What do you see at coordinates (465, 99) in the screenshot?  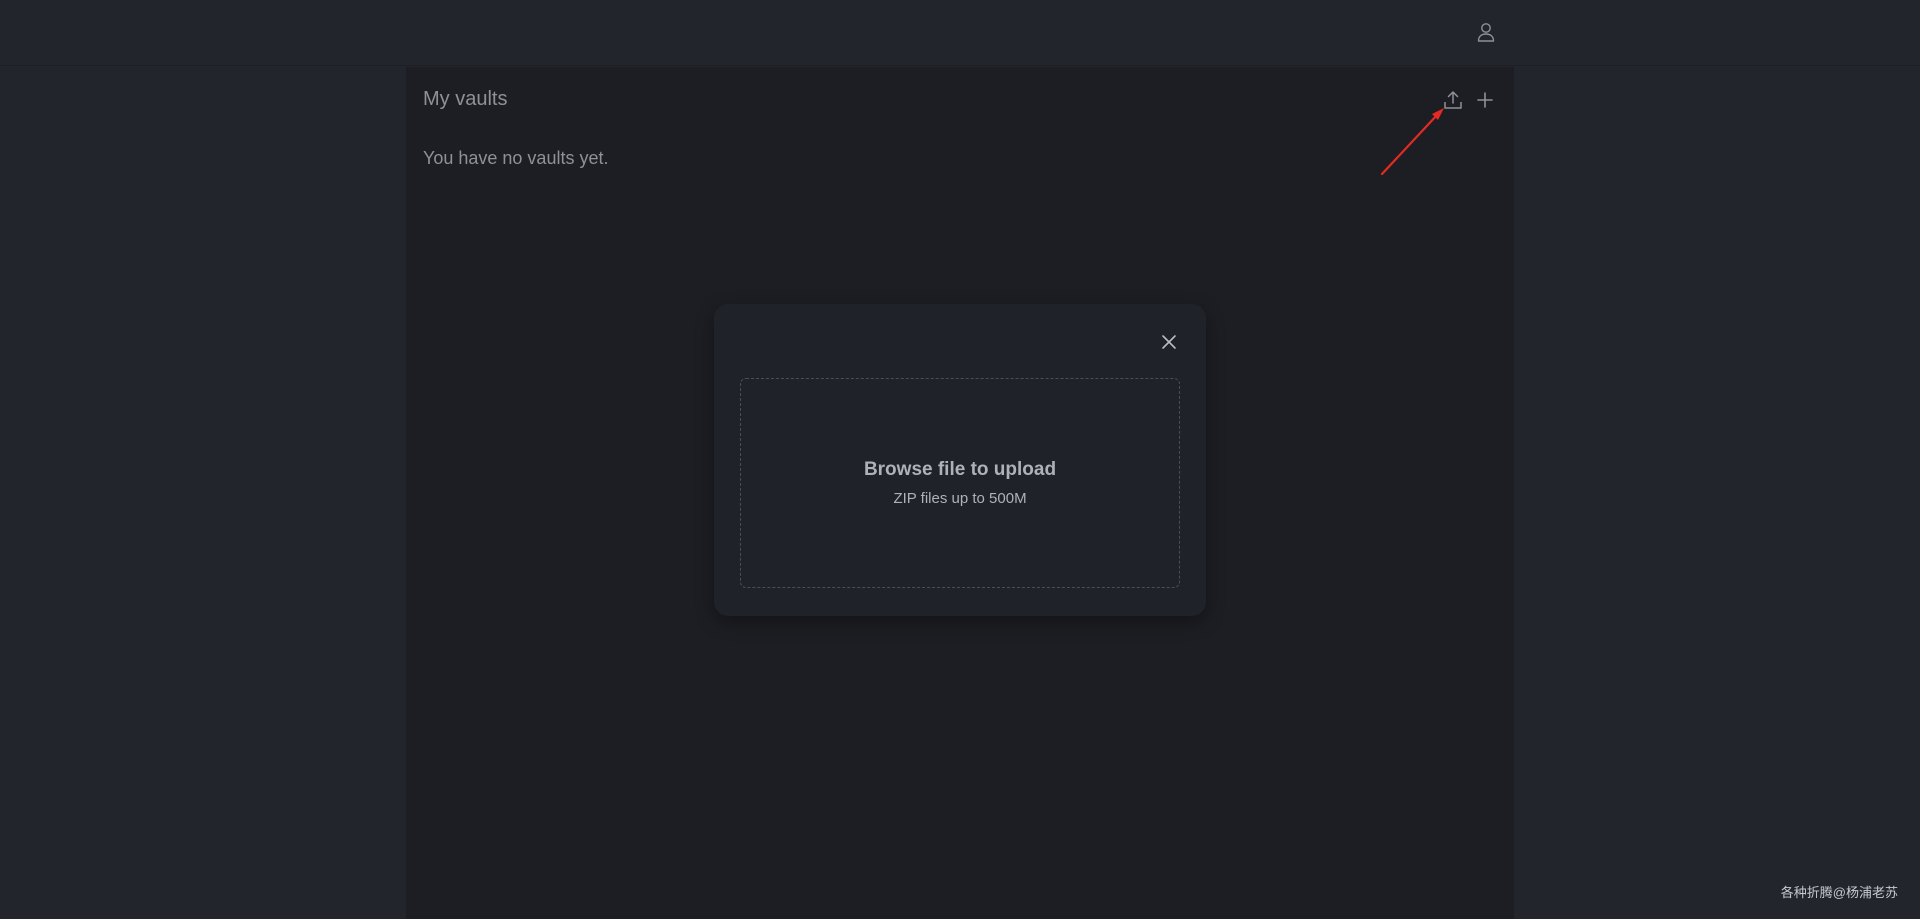 I see `page-title: My vaults` at bounding box center [465, 99].